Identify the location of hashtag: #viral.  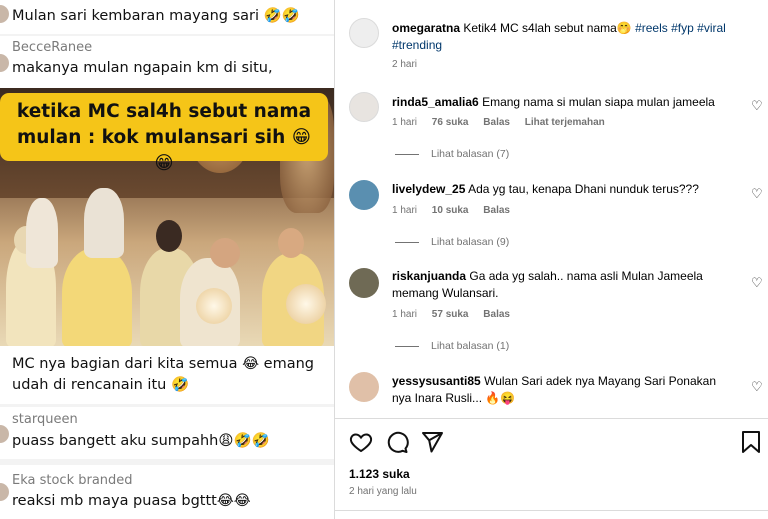
(711, 28).